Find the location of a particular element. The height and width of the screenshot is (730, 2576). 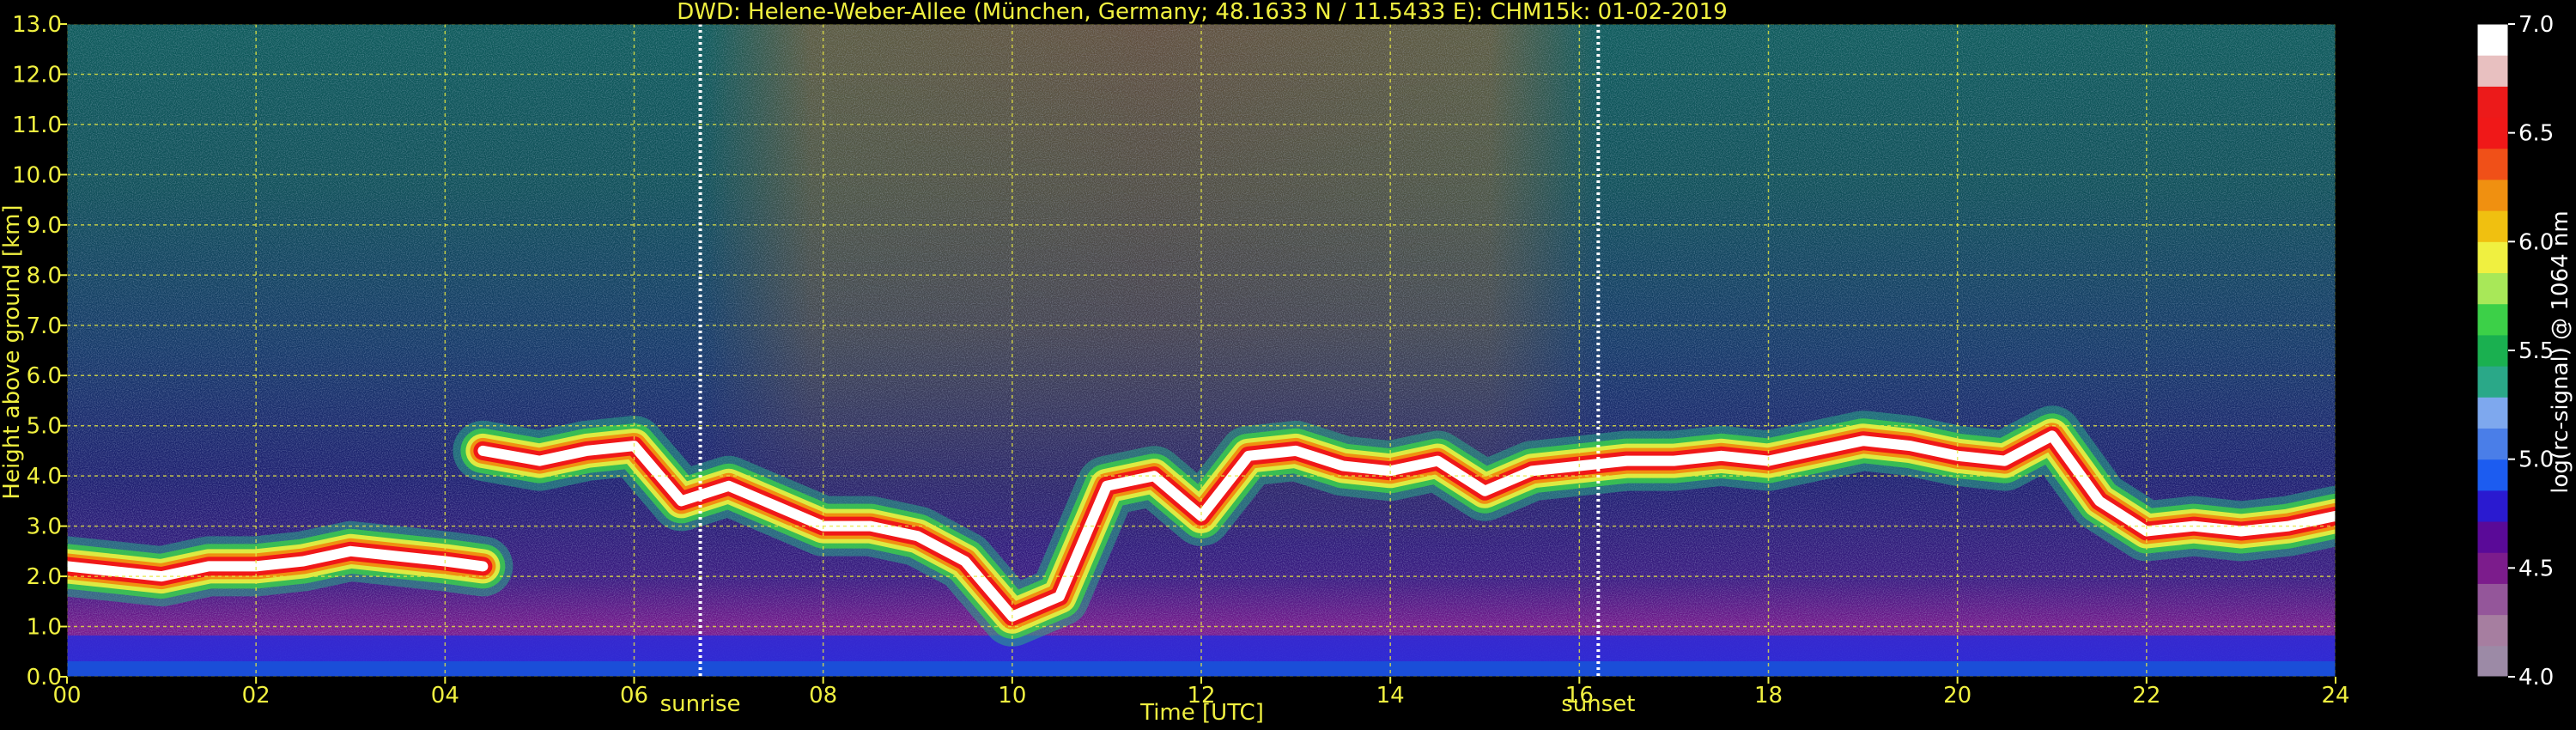

x-tick-label-4: 08 is located at coordinates (823, 696).